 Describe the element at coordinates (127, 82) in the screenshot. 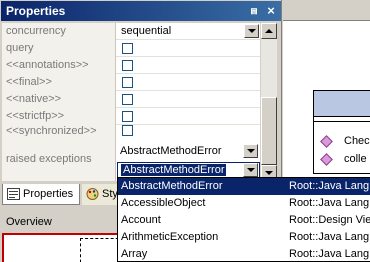

I see `final-checkbox` at that location.